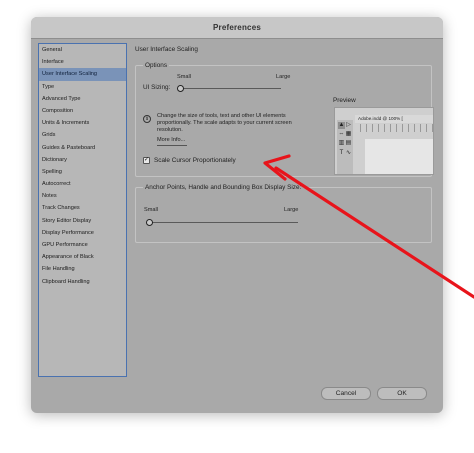  I want to click on sidebar-item-track-changes: Track Changes, so click(82, 208).